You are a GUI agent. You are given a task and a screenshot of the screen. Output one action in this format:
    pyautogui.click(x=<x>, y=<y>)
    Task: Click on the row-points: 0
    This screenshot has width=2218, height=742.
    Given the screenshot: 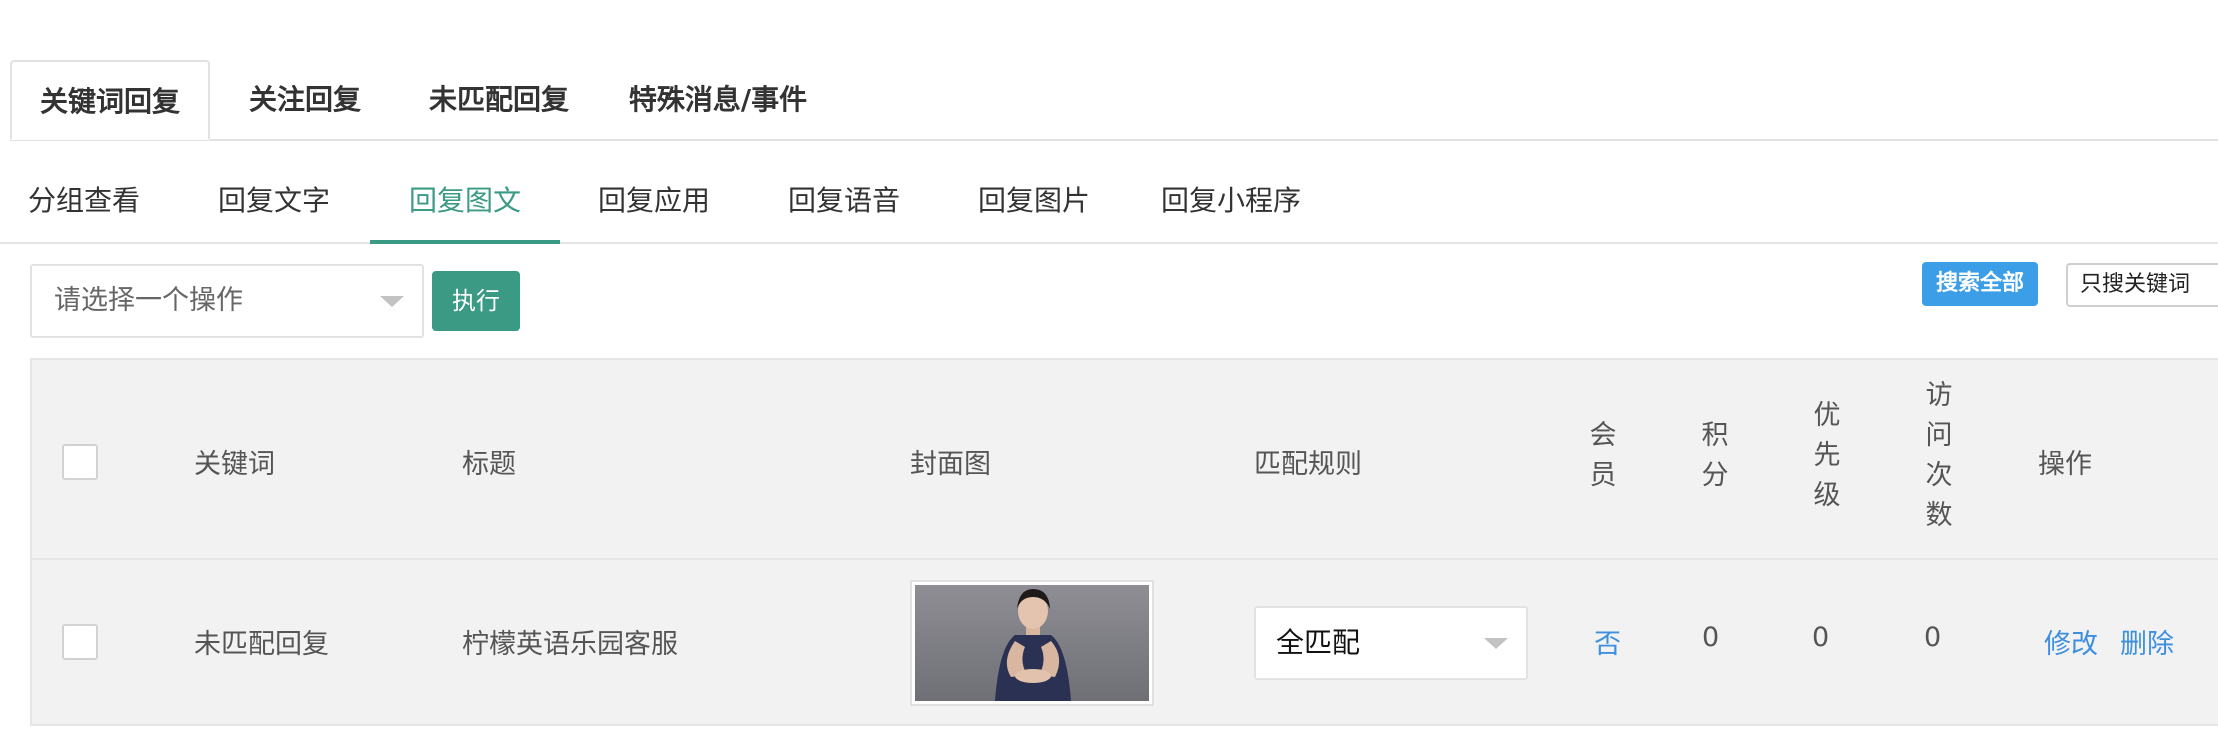 What is the action you would take?
    pyautogui.click(x=1711, y=637)
    